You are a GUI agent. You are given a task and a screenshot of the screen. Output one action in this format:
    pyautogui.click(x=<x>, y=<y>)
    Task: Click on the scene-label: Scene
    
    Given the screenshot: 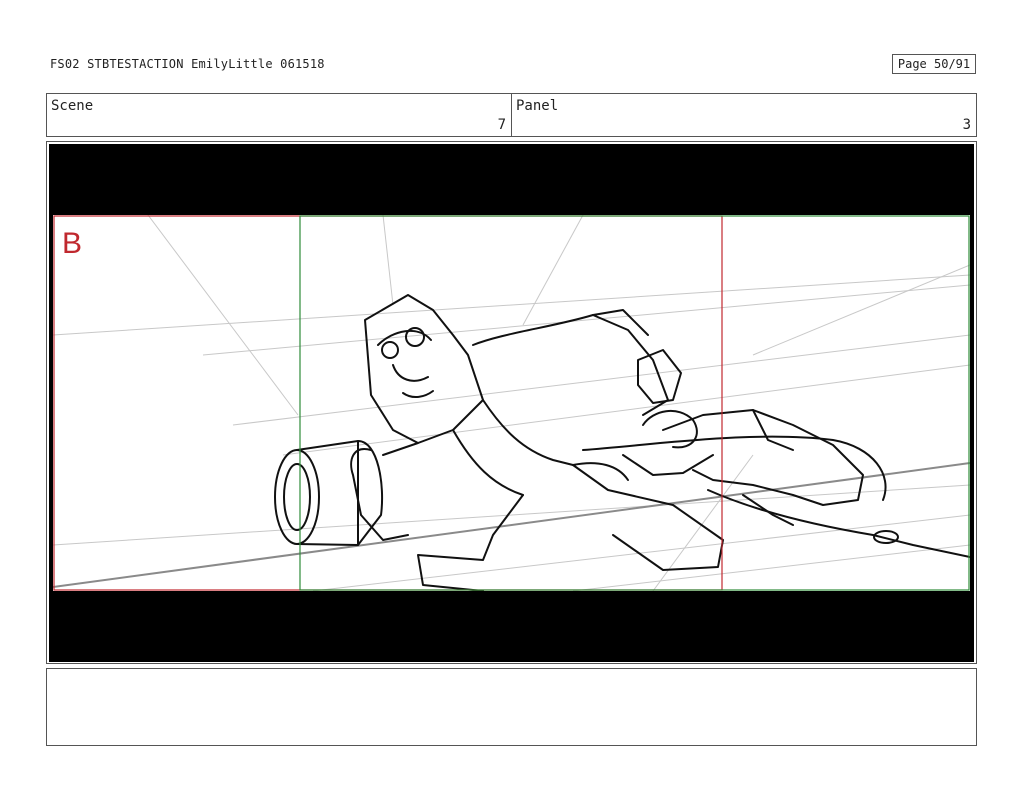 What is the action you would take?
    pyautogui.click(x=72, y=106)
    